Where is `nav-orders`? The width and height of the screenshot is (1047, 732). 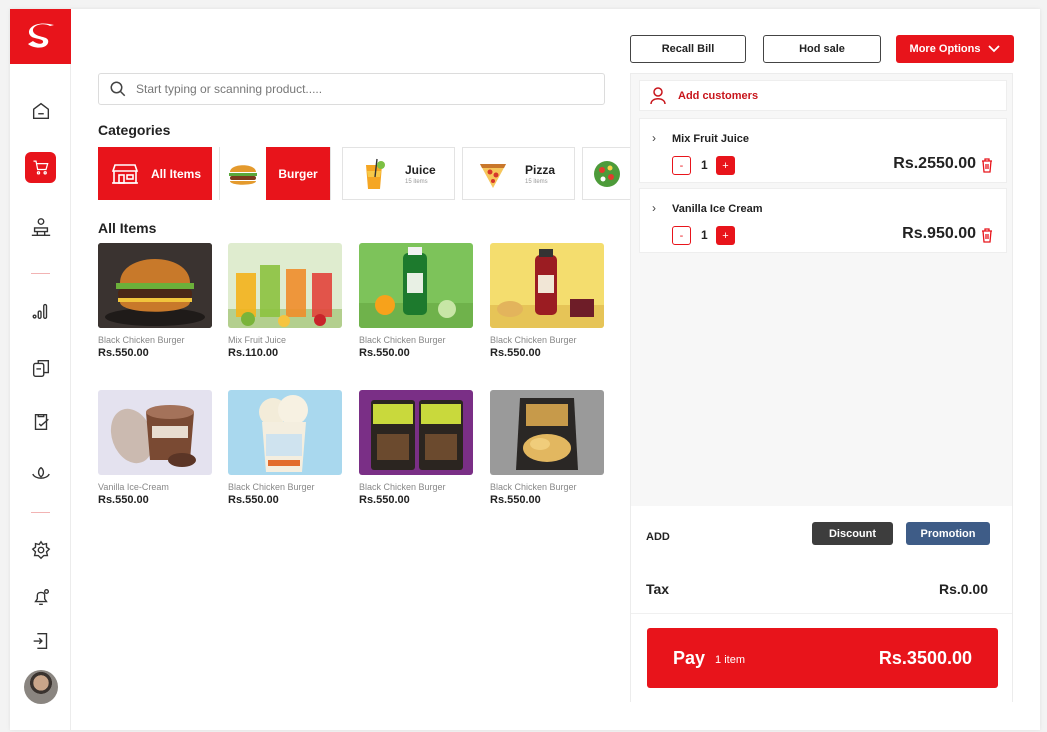
nav-orders is located at coordinates (40, 422).